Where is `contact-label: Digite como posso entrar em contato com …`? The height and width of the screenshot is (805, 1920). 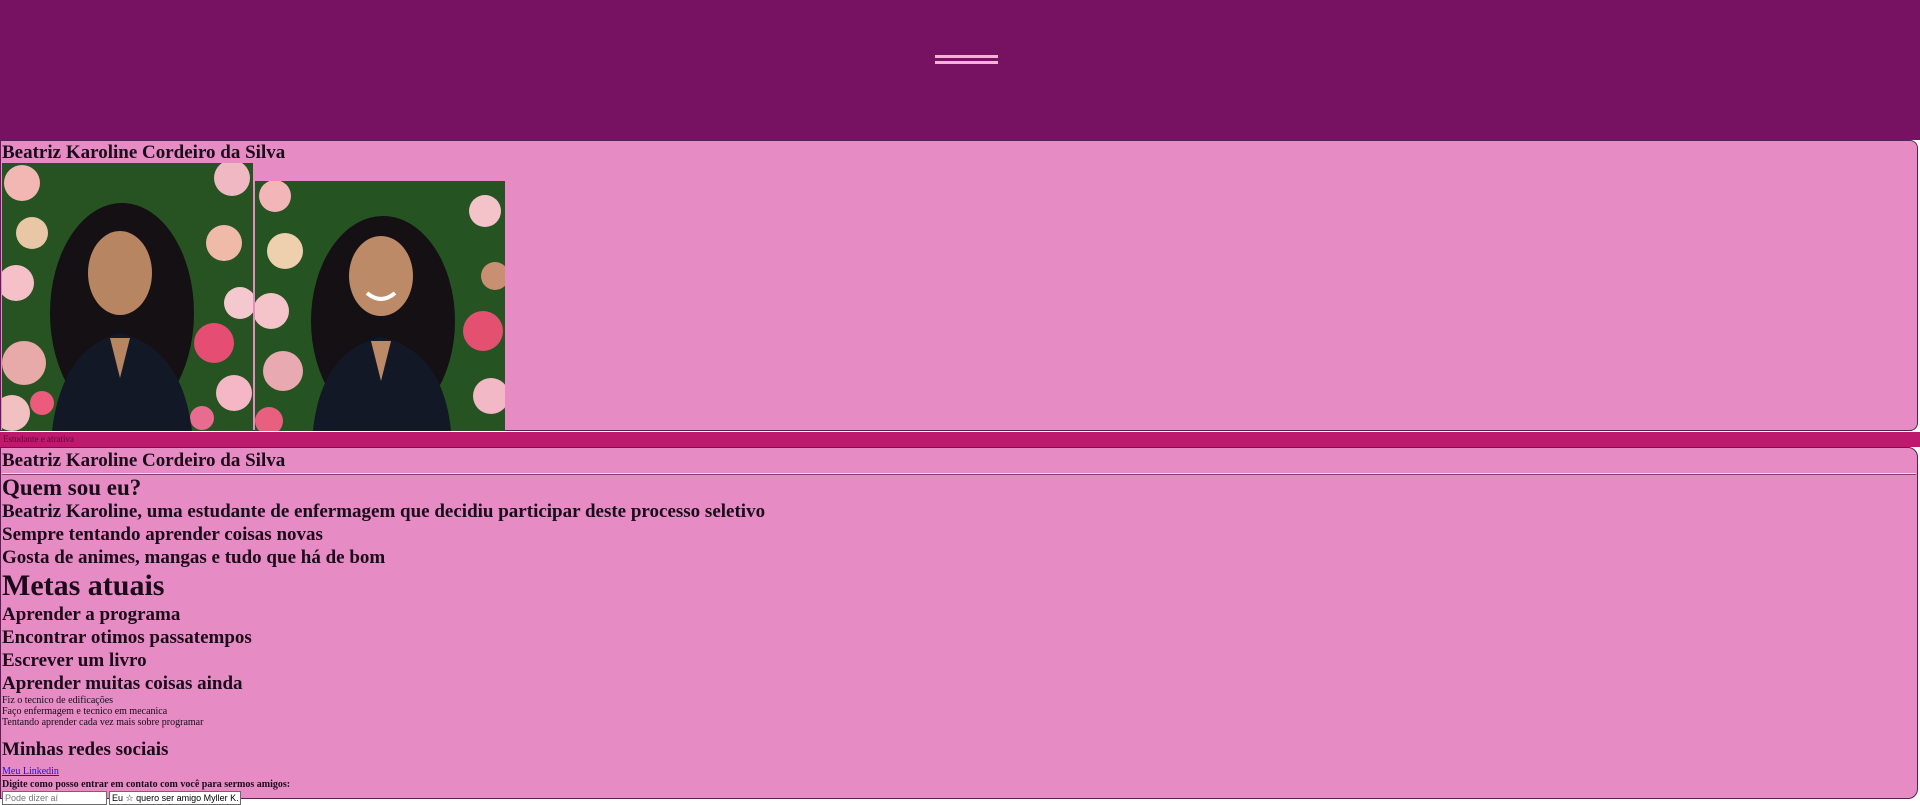
contact-label: Digite como posso entrar em contato com … is located at coordinates (146, 784).